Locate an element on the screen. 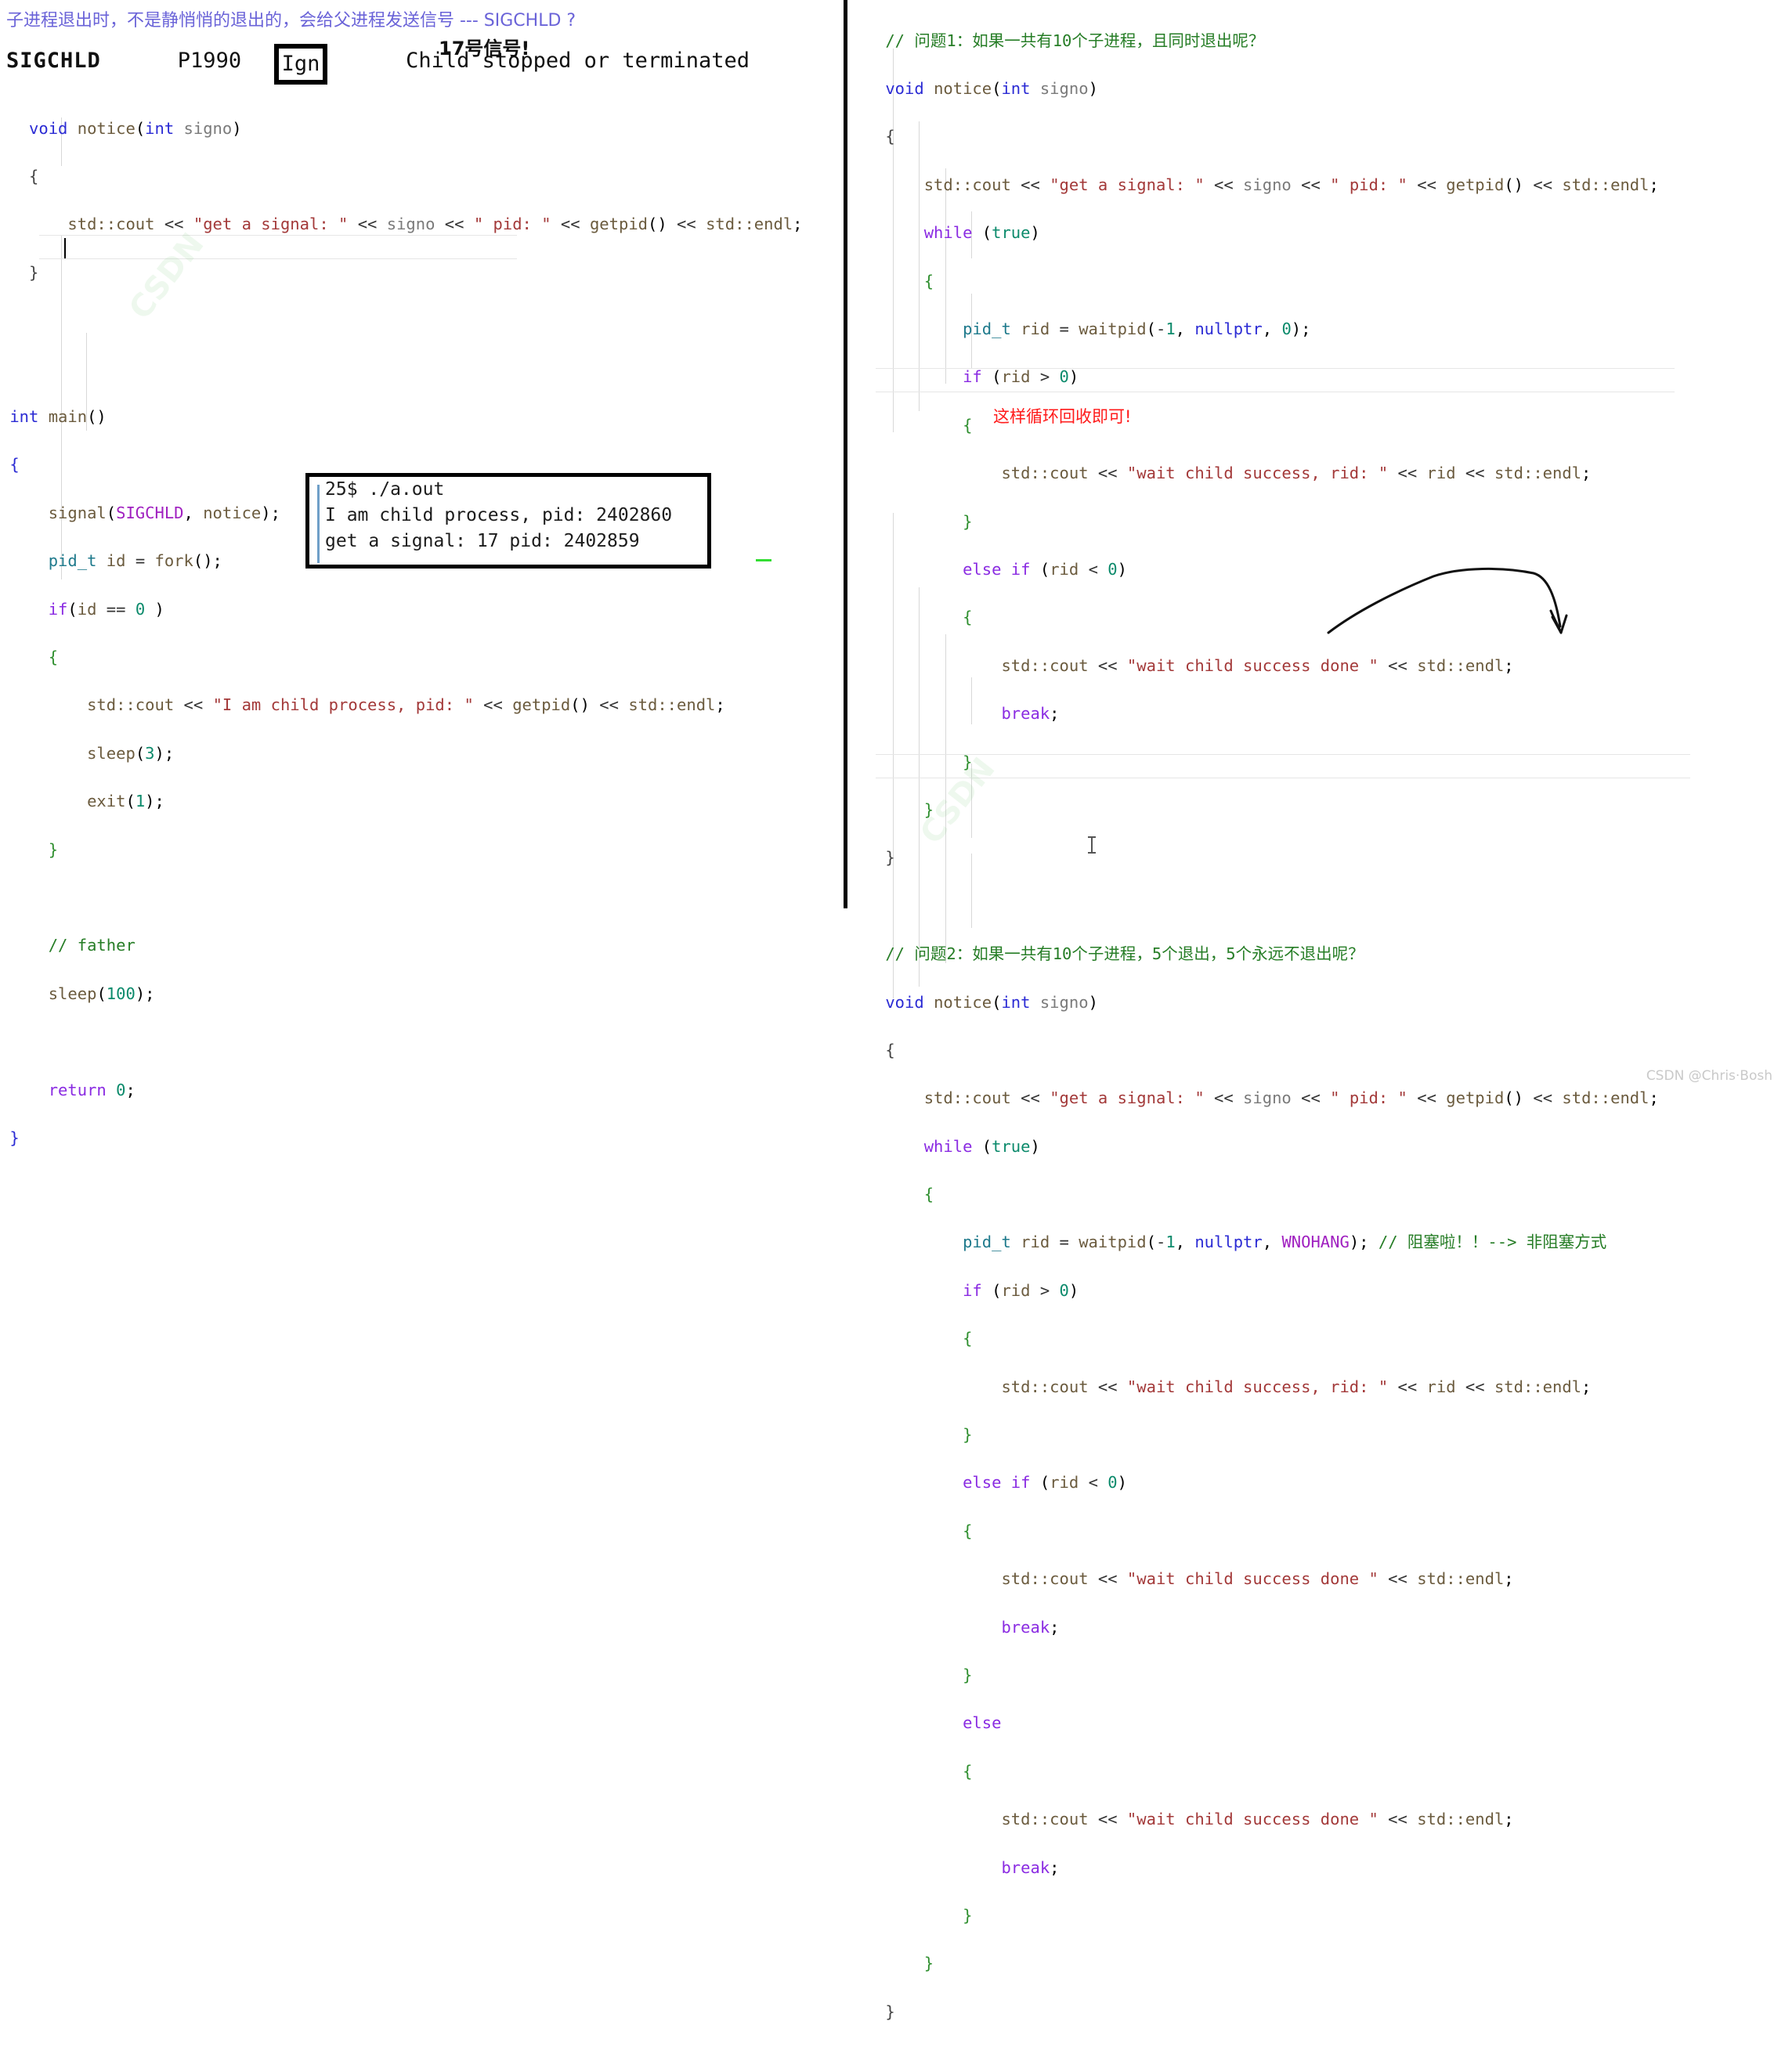  code-line: int main() is located at coordinates (58, 417).